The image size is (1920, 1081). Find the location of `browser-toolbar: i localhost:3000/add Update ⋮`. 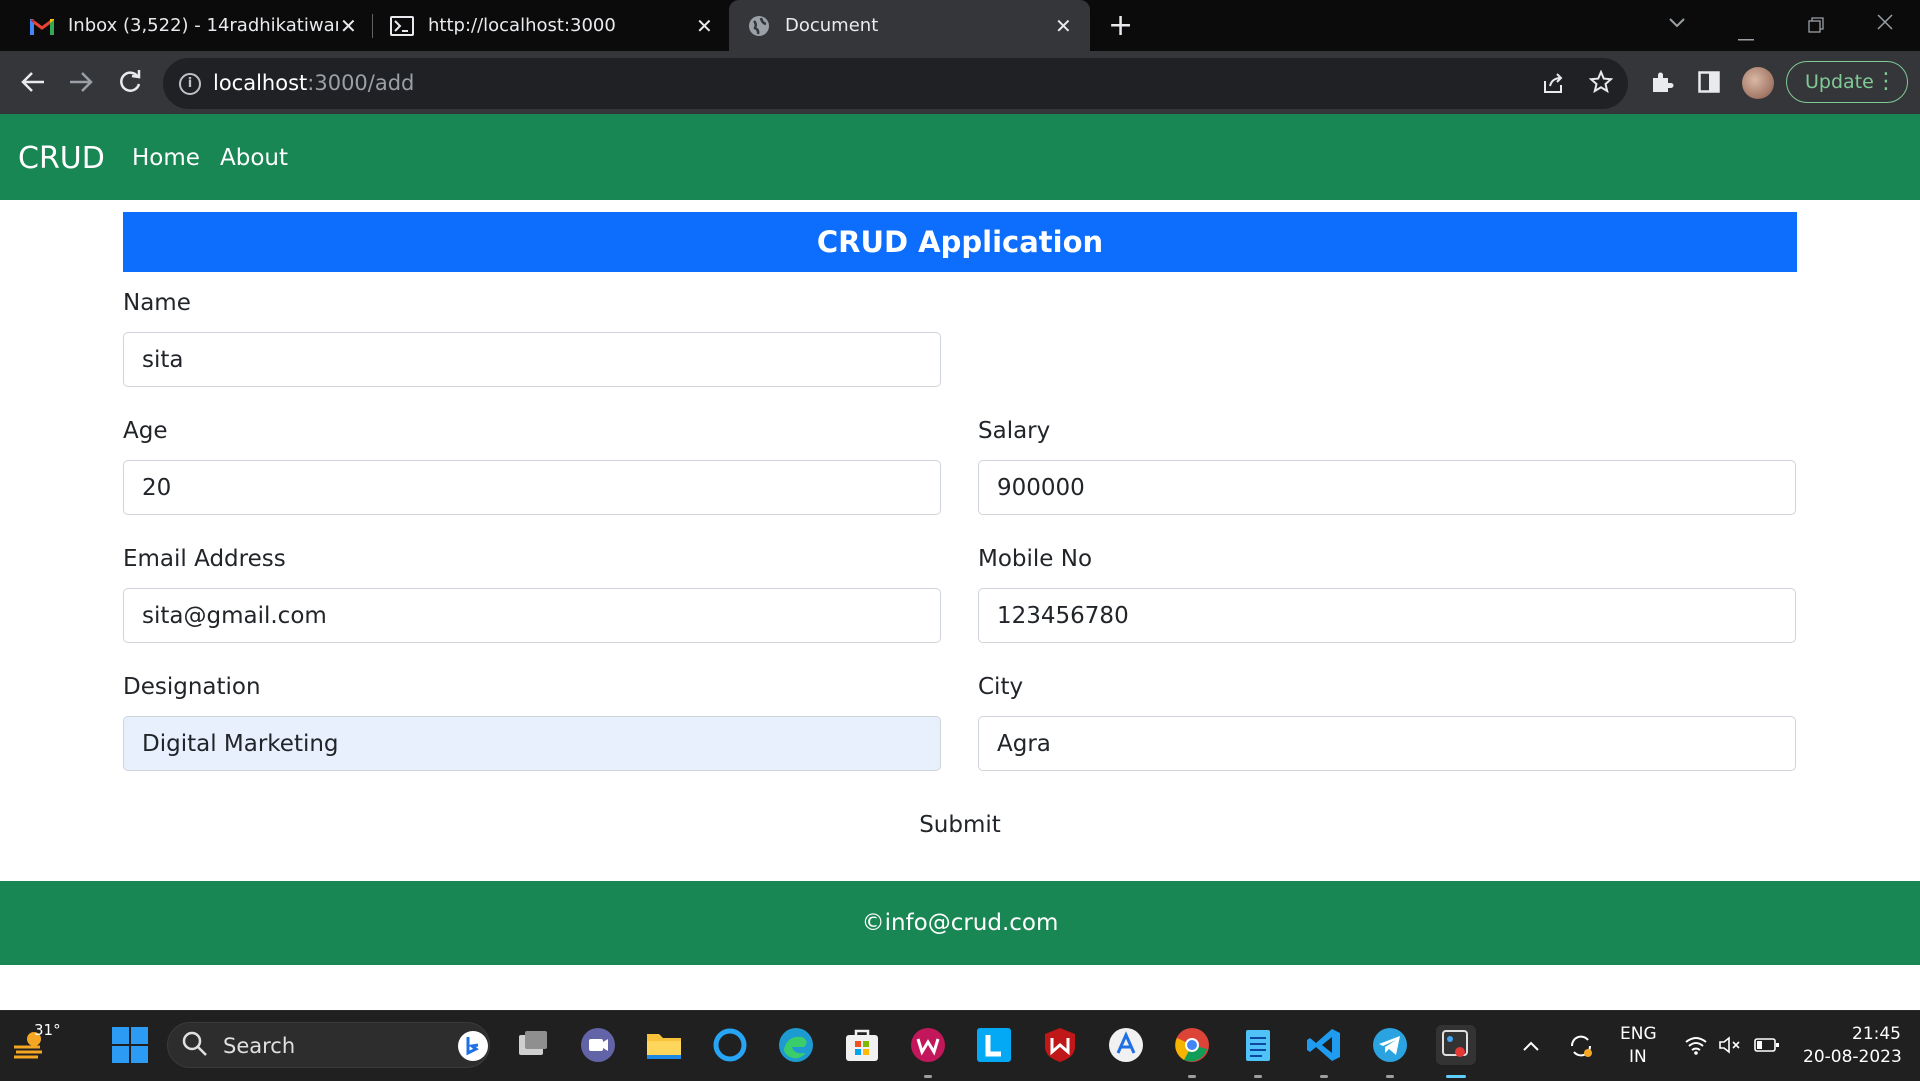

browser-toolbar: i localhost:3000/add Update ⋮ is located at coordinates (960, 82).